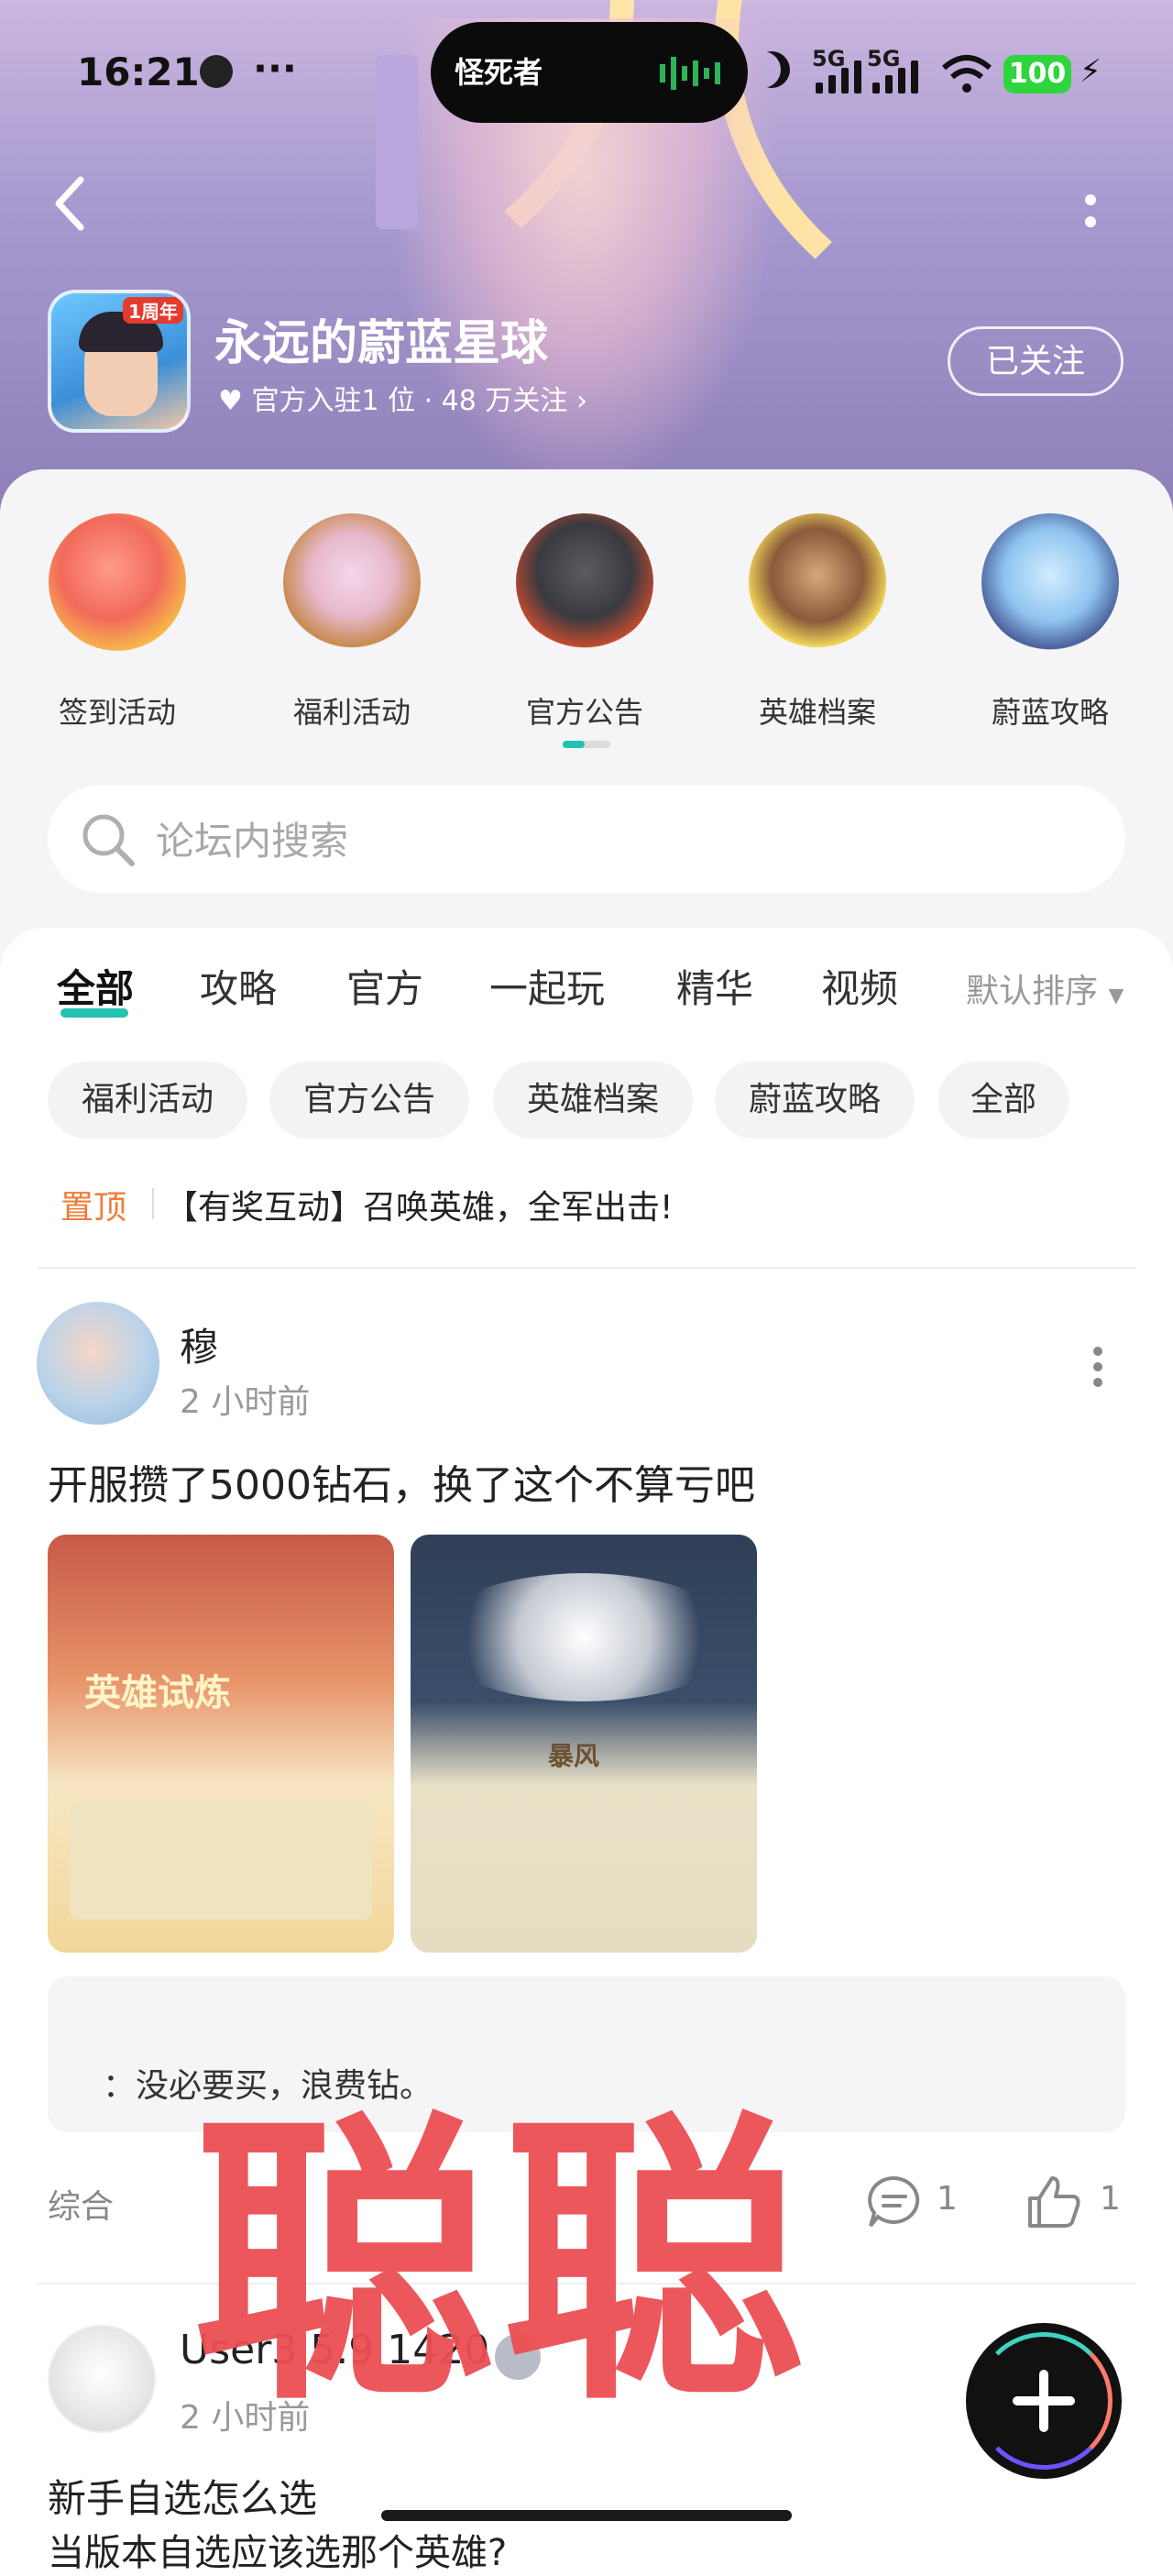  I want to click on category-label: 签到活动, so click(117, 712).